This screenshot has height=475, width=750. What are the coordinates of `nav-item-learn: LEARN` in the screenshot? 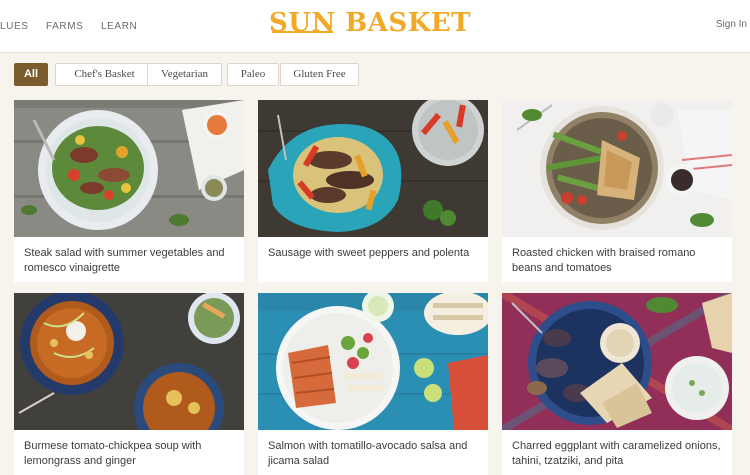 It's located at (119, 26).